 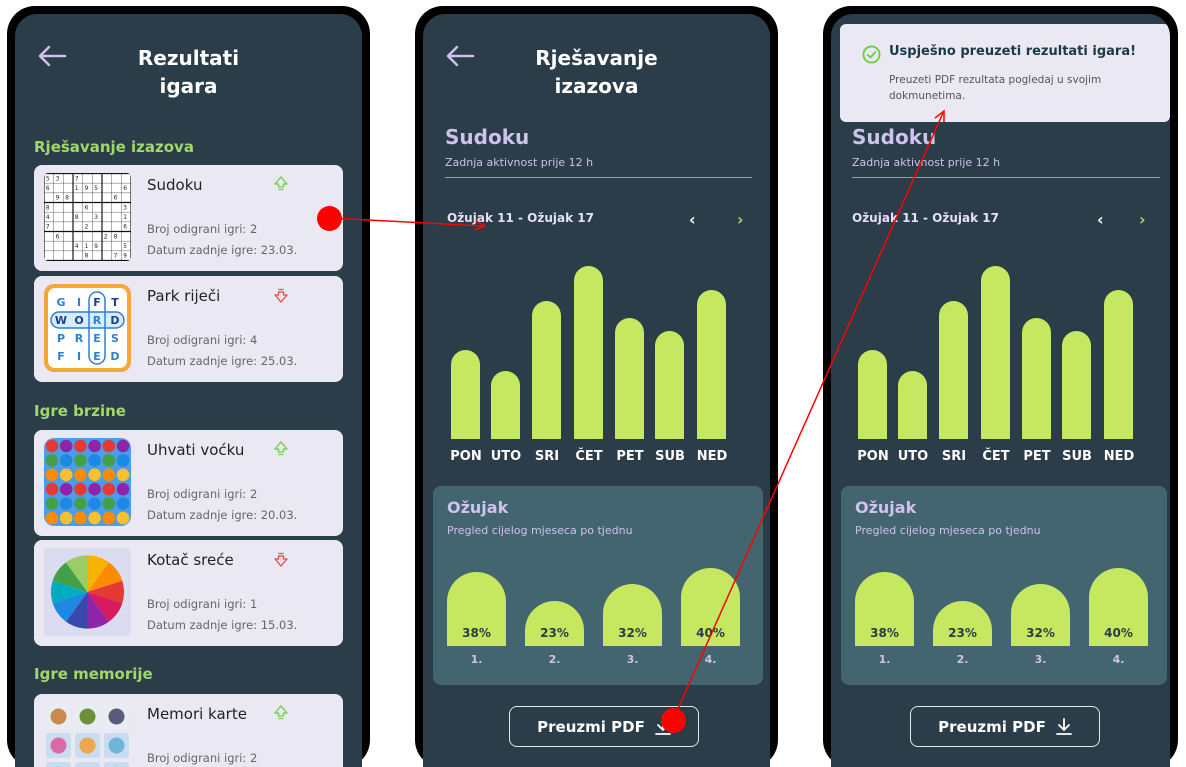 I want to click on week-bar-4: 40%, so click(x=710, y=607).